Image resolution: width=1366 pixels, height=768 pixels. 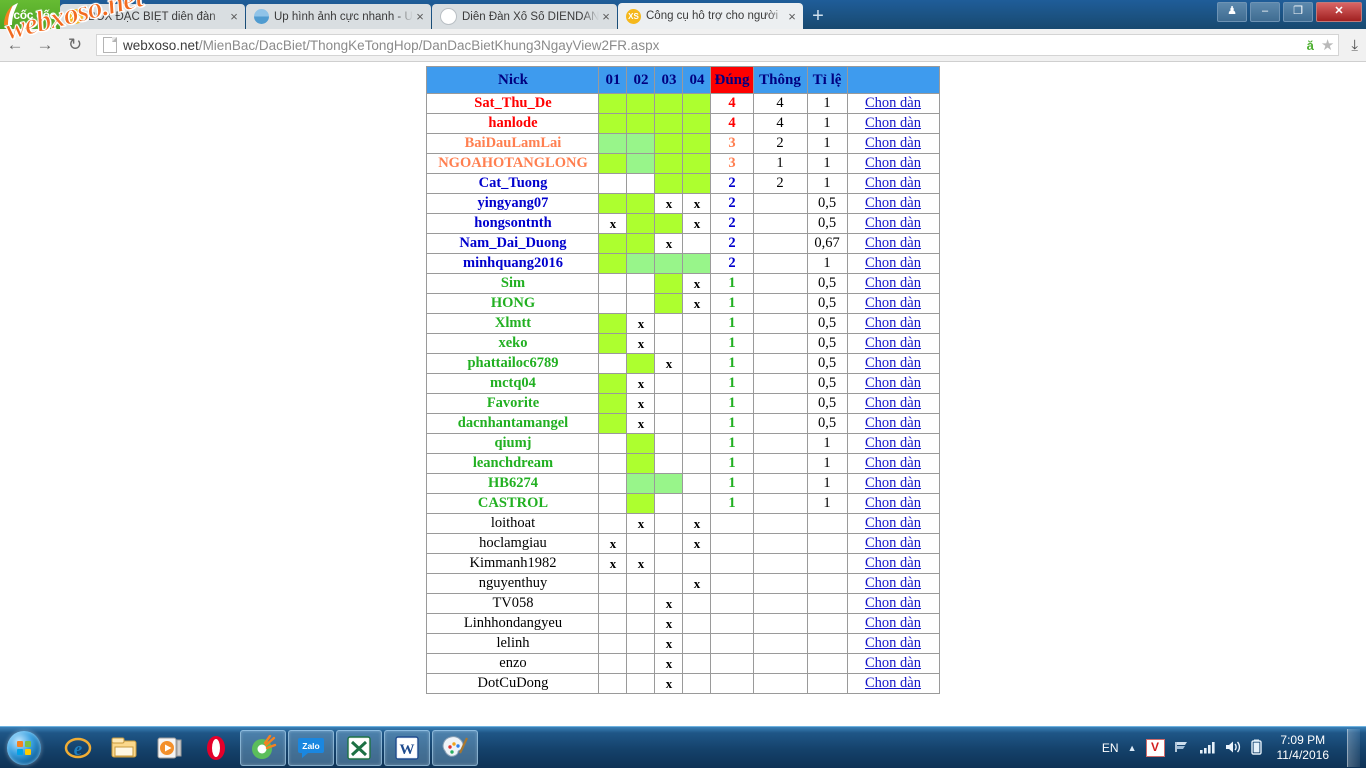 I want to click on signal-icon, so click(x=1207, y=748).